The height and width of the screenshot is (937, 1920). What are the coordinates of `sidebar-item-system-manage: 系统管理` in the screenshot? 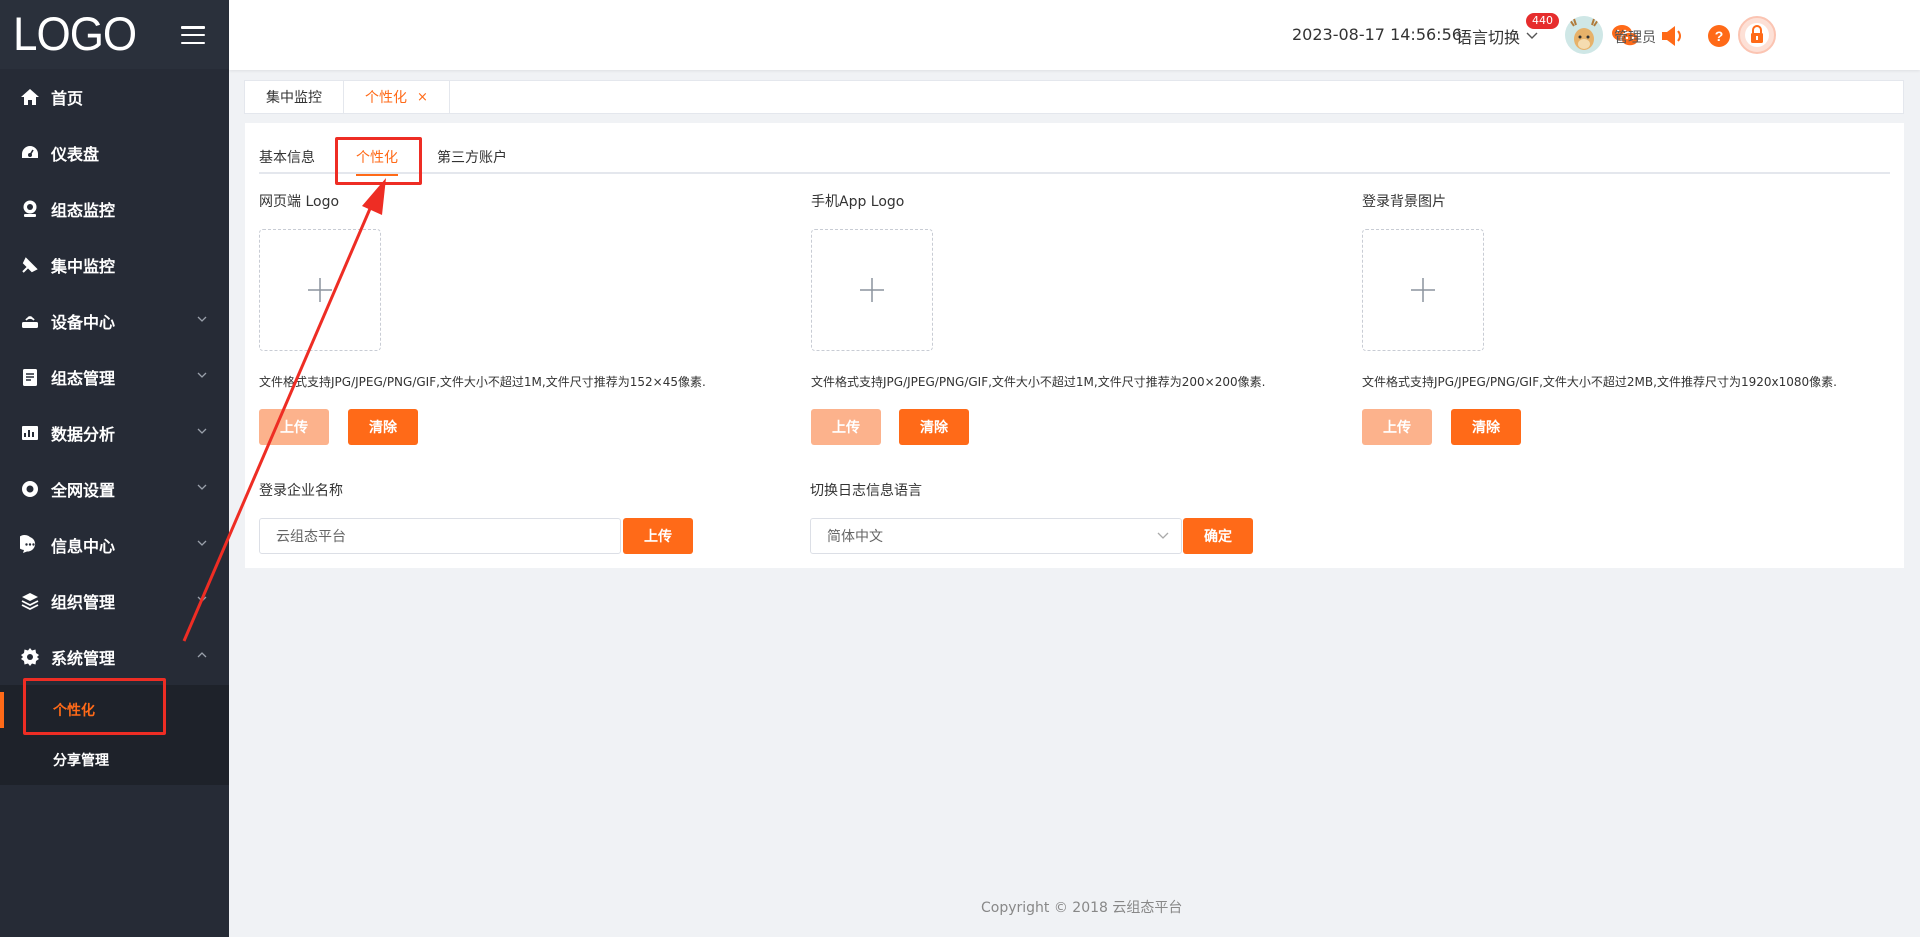 It's located at (114, 657).